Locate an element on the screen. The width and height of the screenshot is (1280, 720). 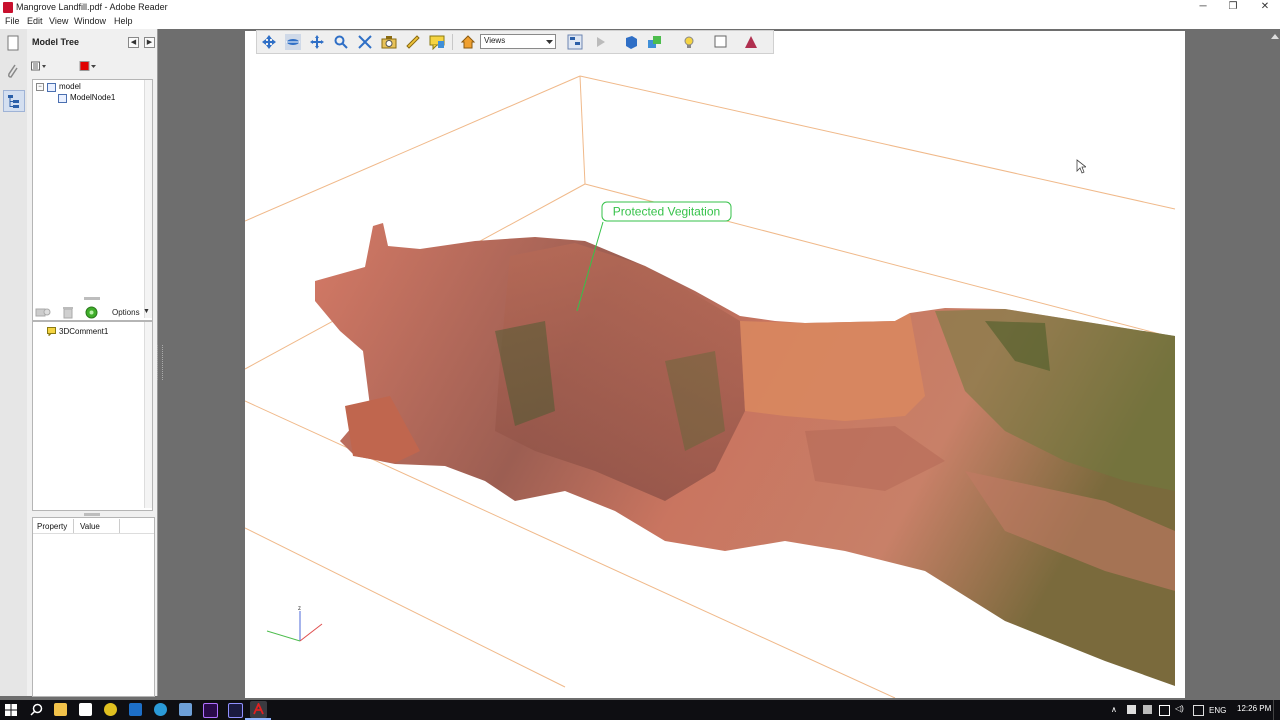
store-icon is located at coordinates (85, 709).